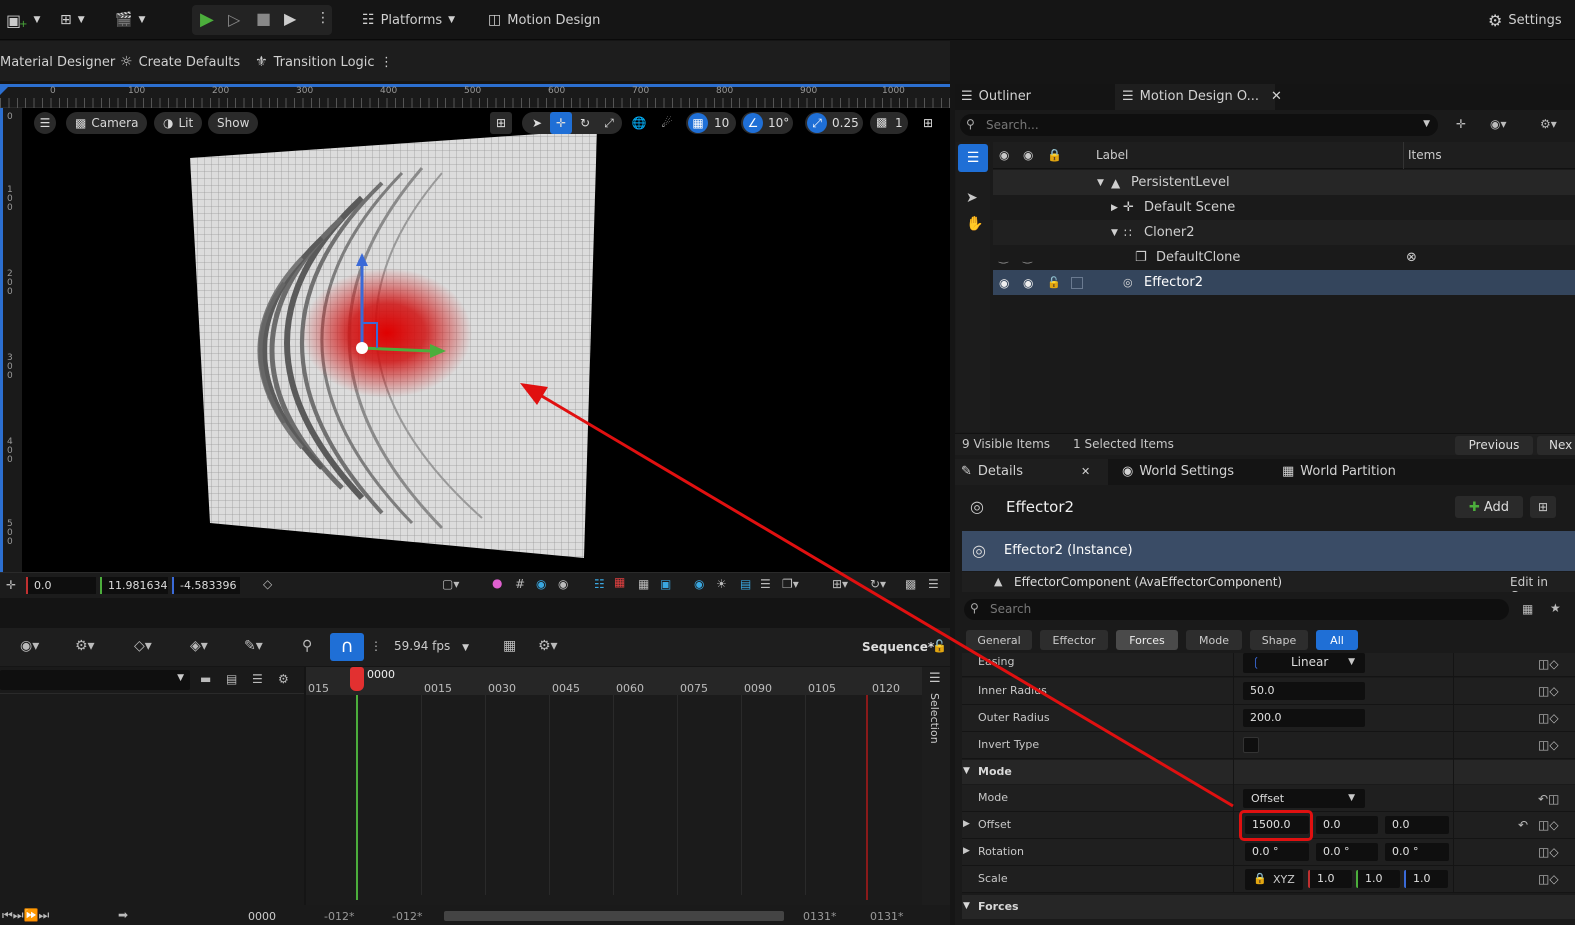 The height and width of the screenshot is (925, 1575). What do you see at coordinates (878, 584) in the screenshot?
I see `refresh-icon: ↻▾` at bounding box center [878, 584].